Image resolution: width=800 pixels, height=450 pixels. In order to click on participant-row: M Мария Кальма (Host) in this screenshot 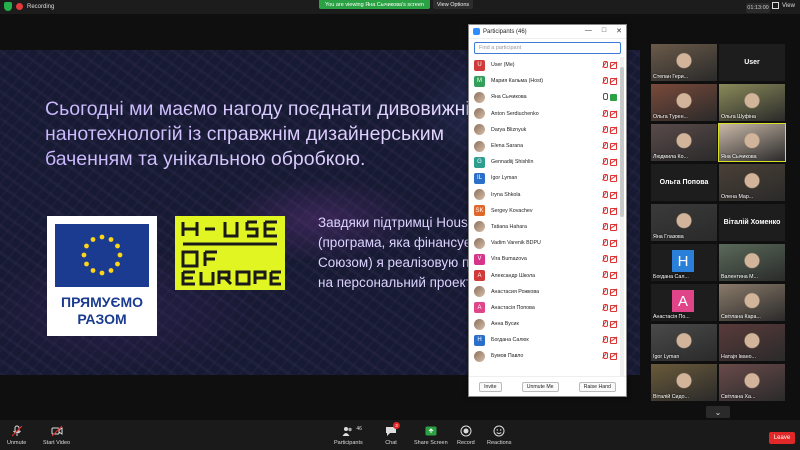, I will do `click(545, 81)`.